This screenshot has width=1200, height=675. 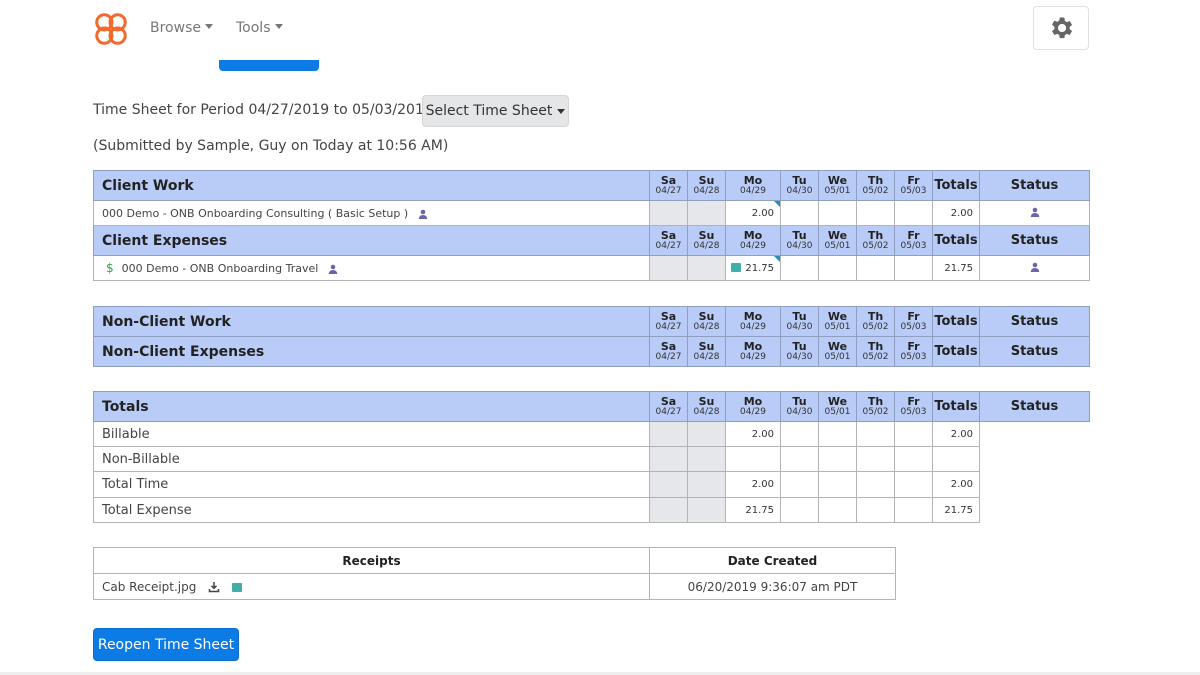 What do you see at coordinates (269, 65) in the screenshot?
I see `partial-button` at bounding box center [269, 65].